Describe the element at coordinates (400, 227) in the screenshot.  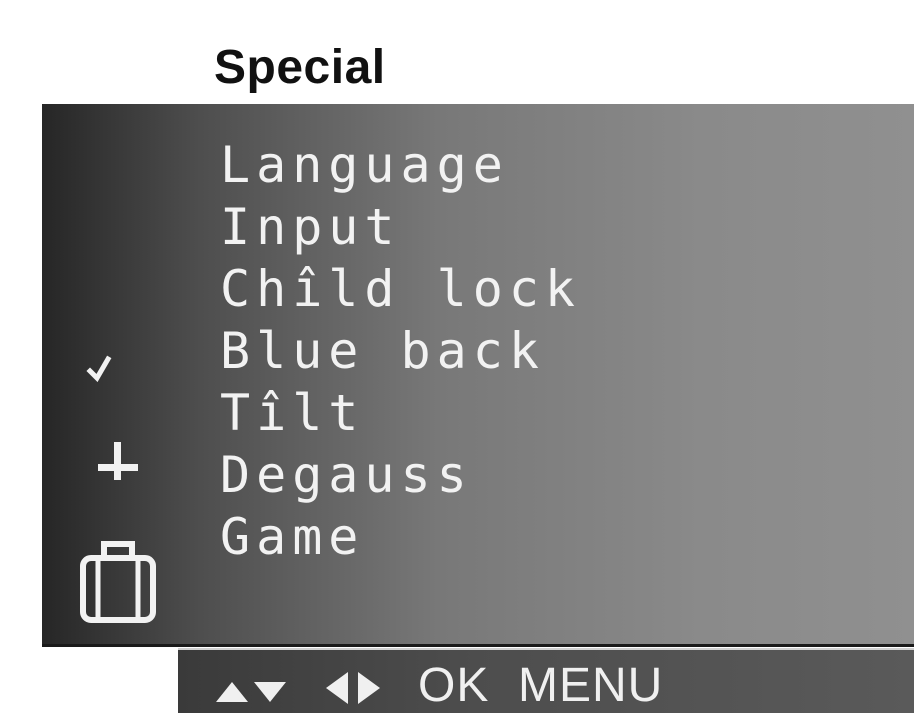
I see `menu-item-input: Input` at that location.